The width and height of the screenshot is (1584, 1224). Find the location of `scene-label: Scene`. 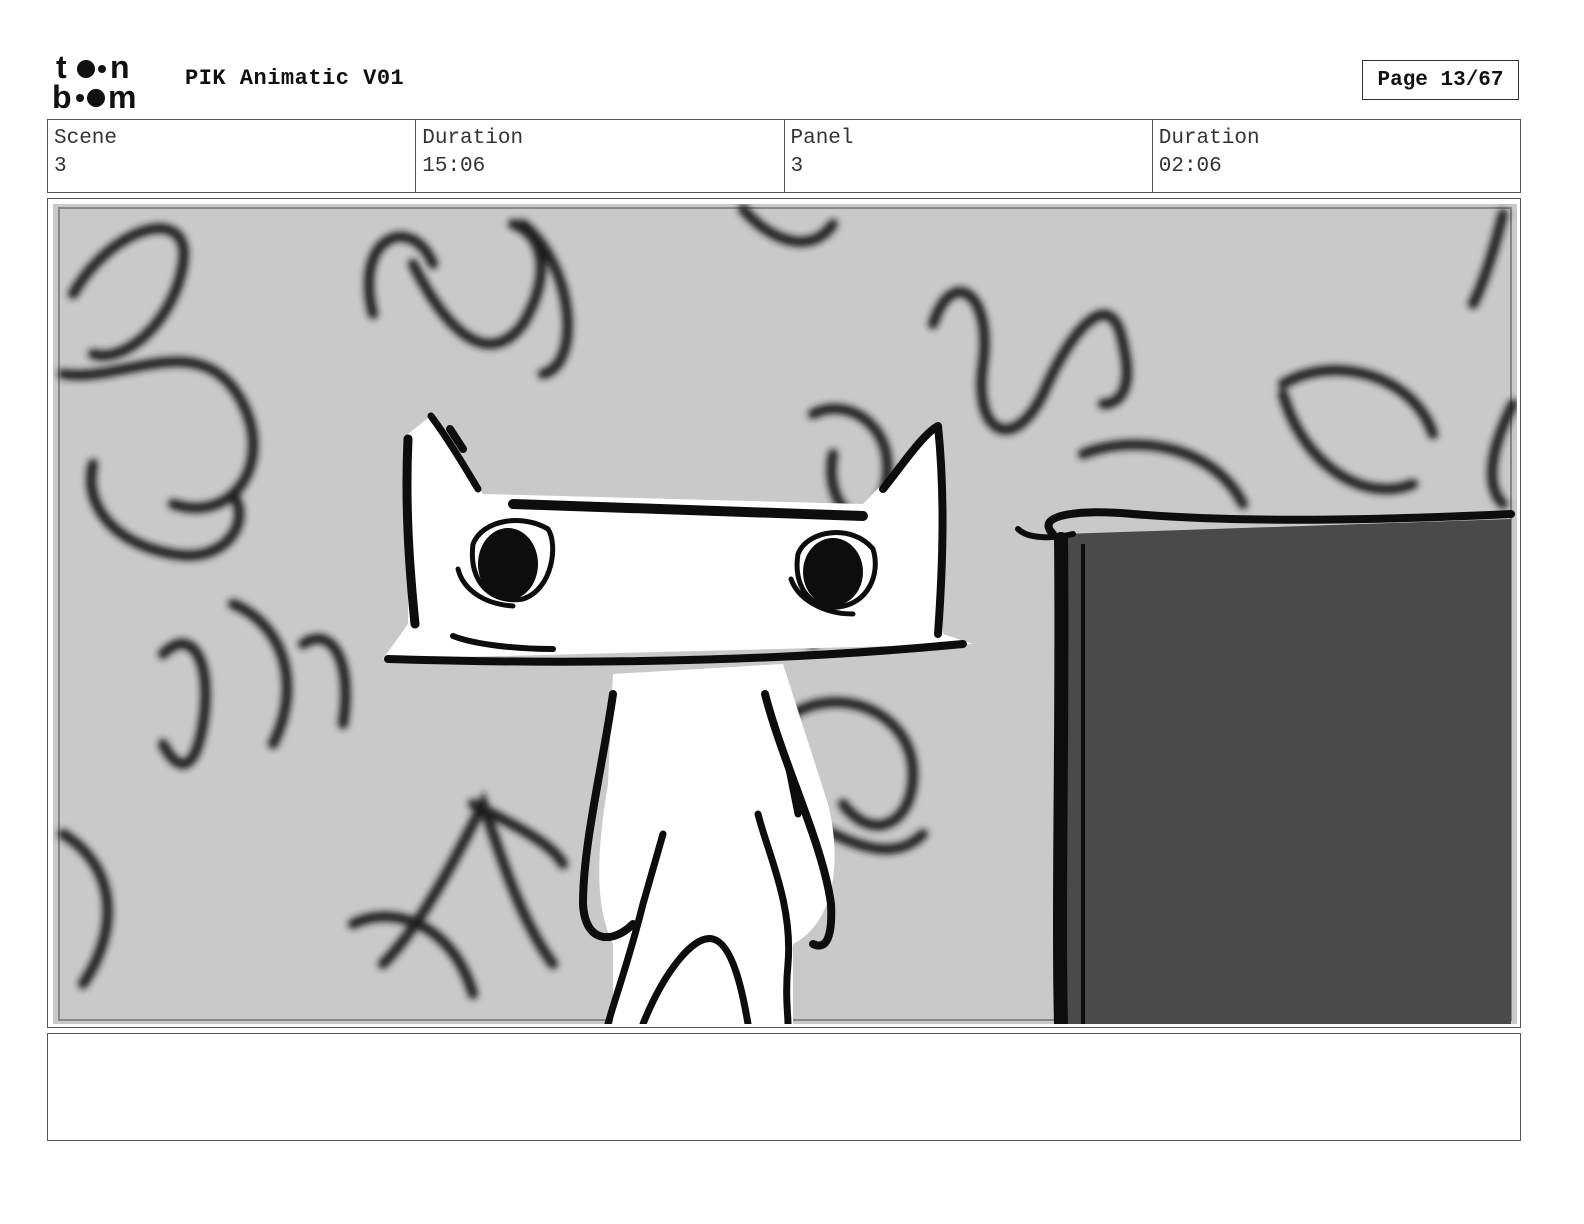

scene-label: Scene is located at coordinates (86, 138).